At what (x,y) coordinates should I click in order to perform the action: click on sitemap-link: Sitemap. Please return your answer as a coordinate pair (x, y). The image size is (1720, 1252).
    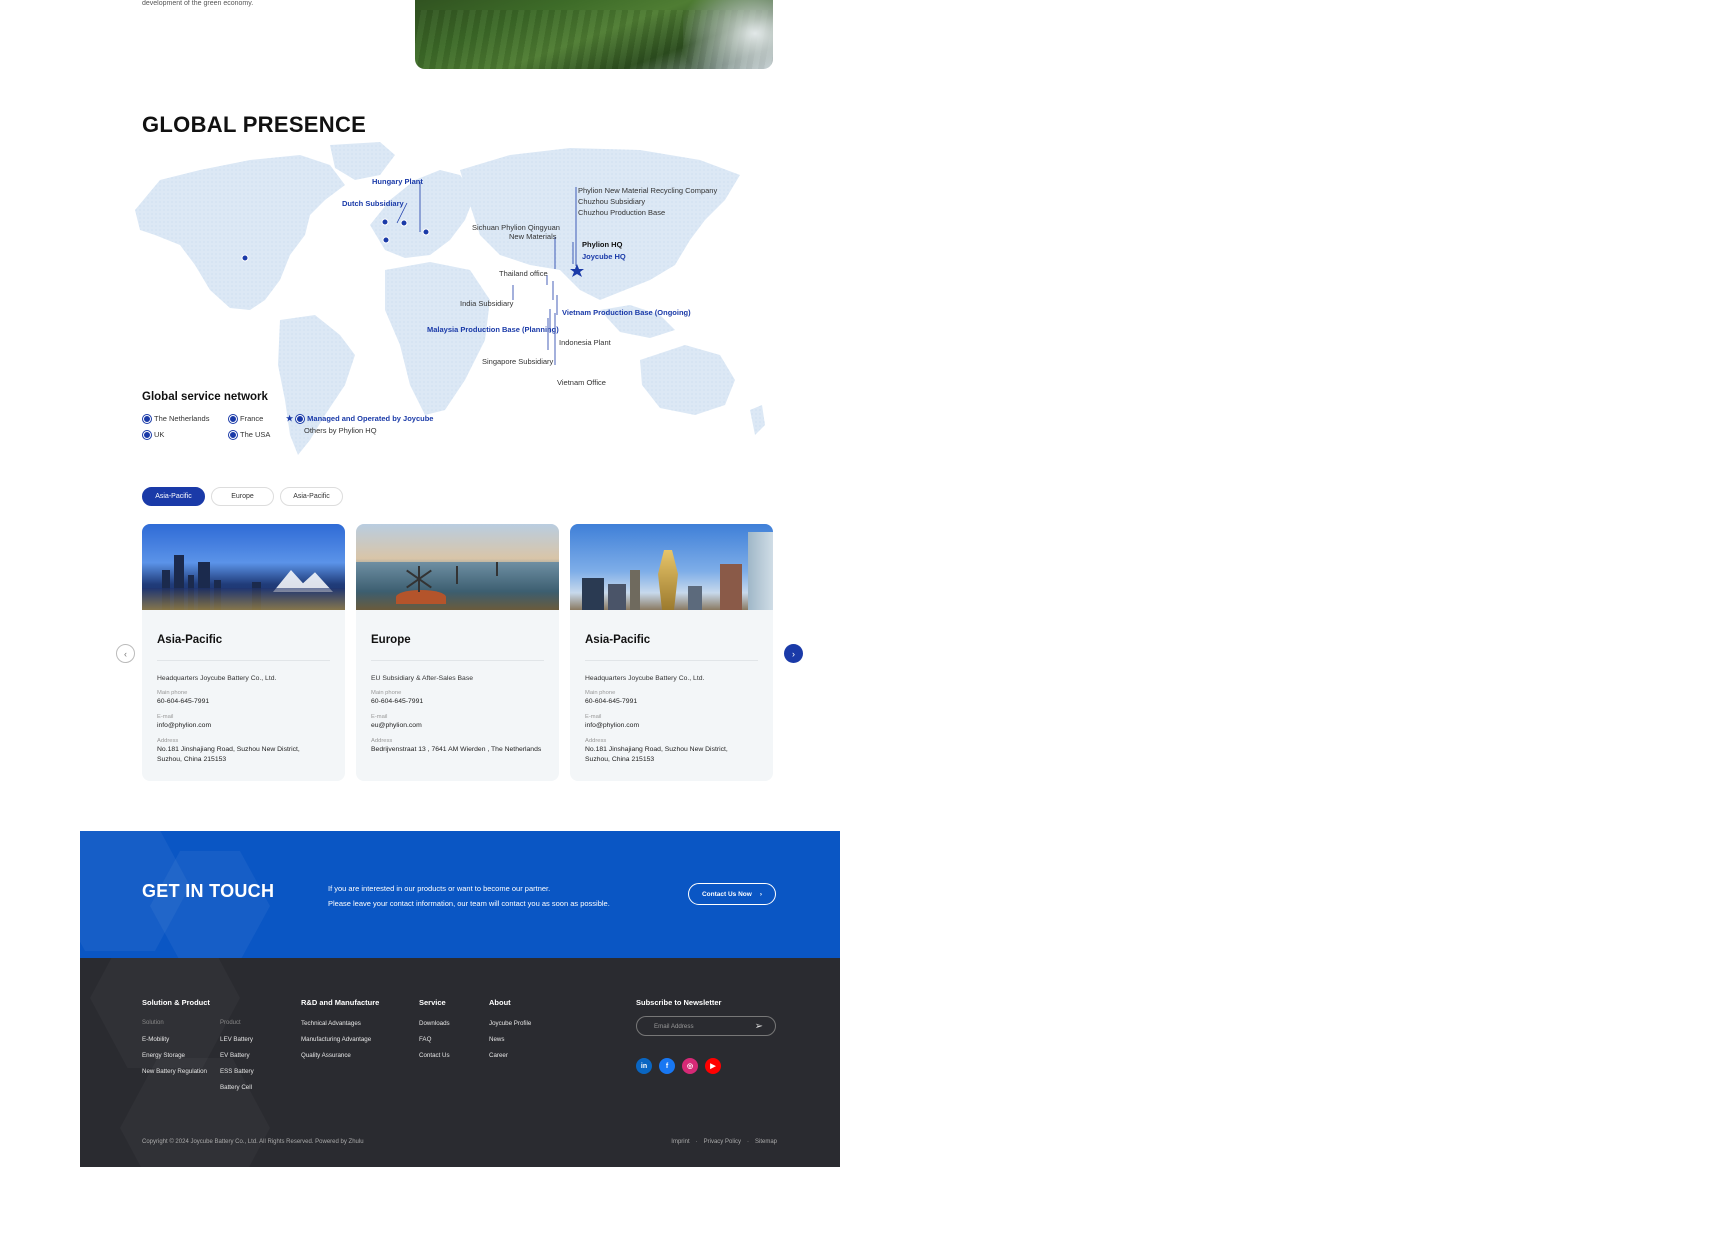
    Looking at the image, I should click on (766, 1142).